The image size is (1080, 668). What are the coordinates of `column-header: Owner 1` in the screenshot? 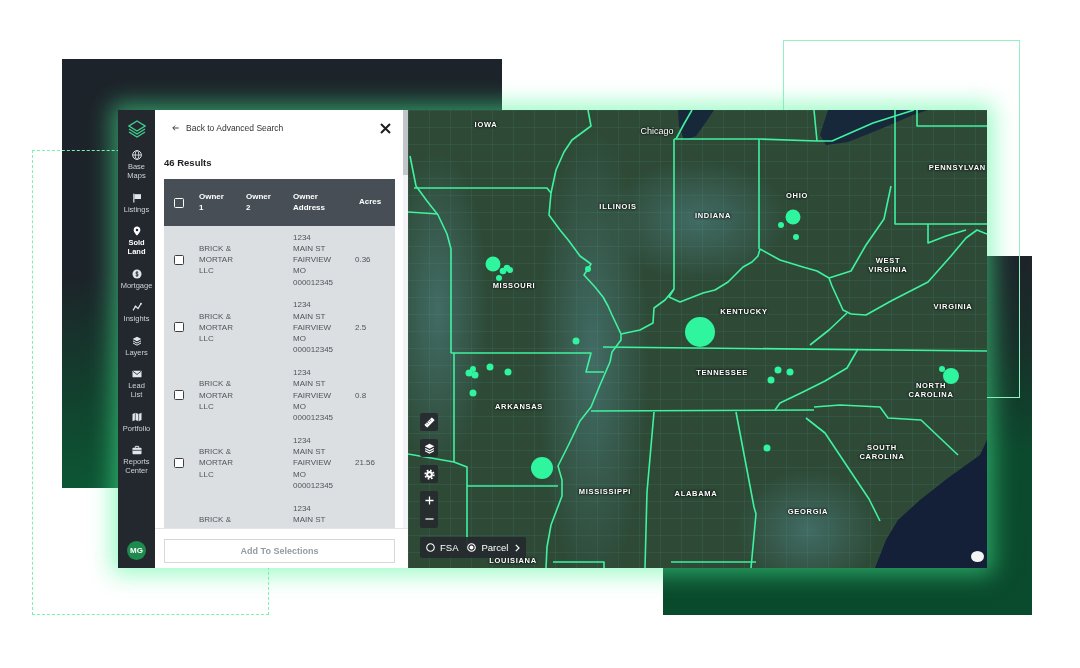 It's located at (211, 202).